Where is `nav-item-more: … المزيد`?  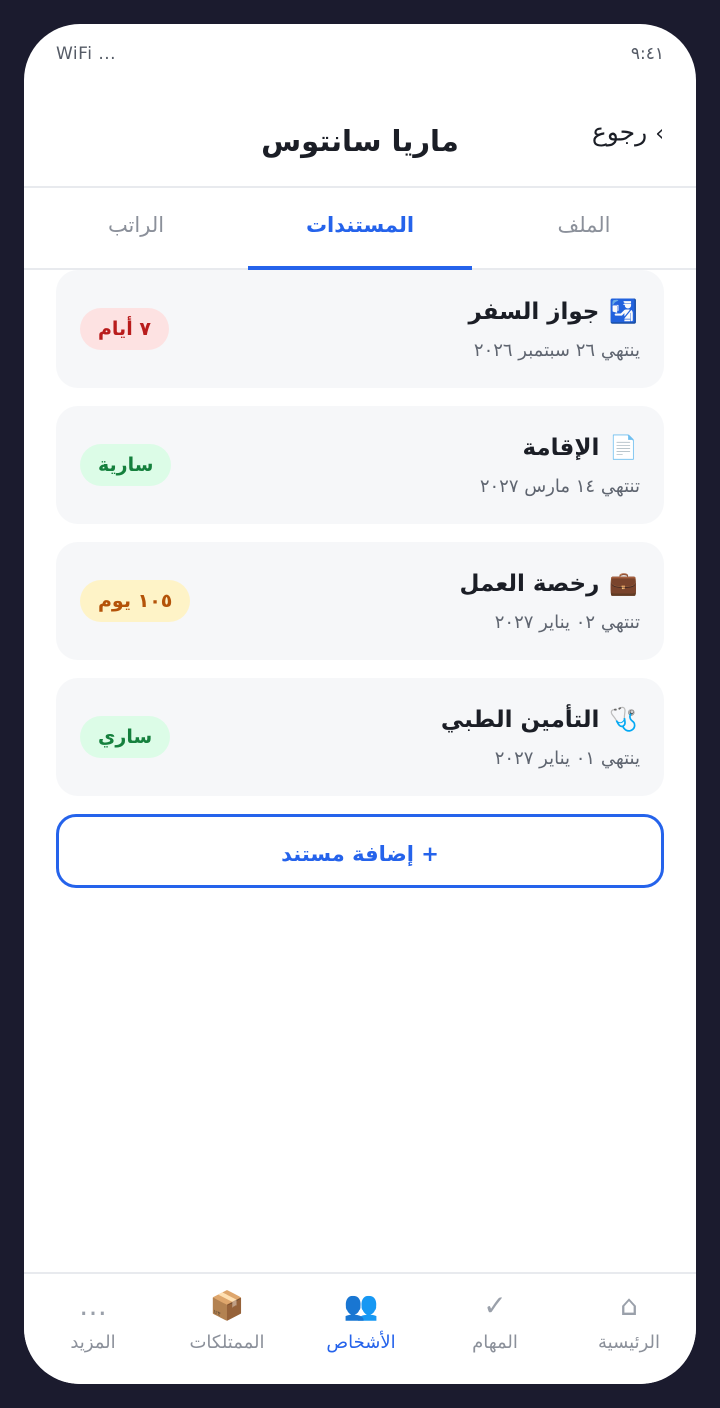 nav-item-more: … المزيد is located at coordinates (93, 1318).